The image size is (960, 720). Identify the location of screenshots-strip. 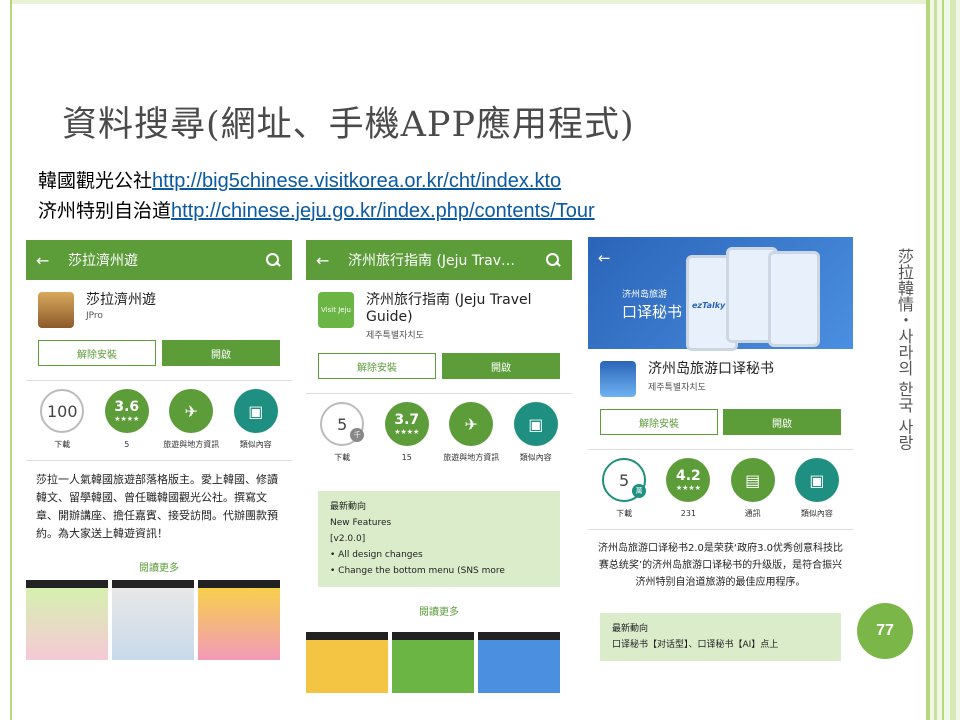
(439, 662).